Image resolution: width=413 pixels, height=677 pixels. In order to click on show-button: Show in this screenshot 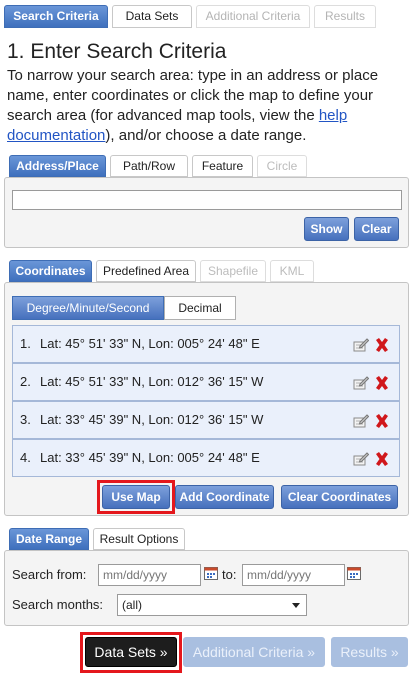, I will do `click(326, 229)`.